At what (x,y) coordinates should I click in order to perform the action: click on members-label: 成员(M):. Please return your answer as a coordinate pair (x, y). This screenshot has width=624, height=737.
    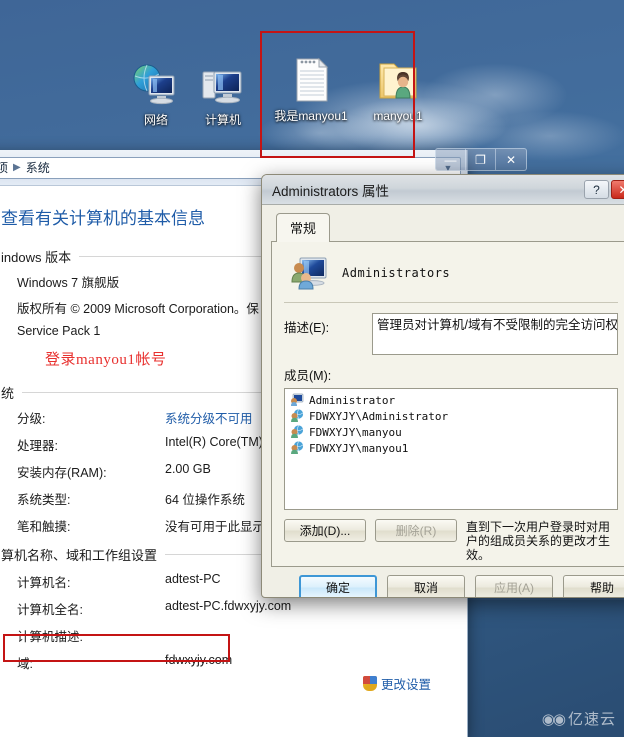
    Looking at the image, I should click on (308, 376).